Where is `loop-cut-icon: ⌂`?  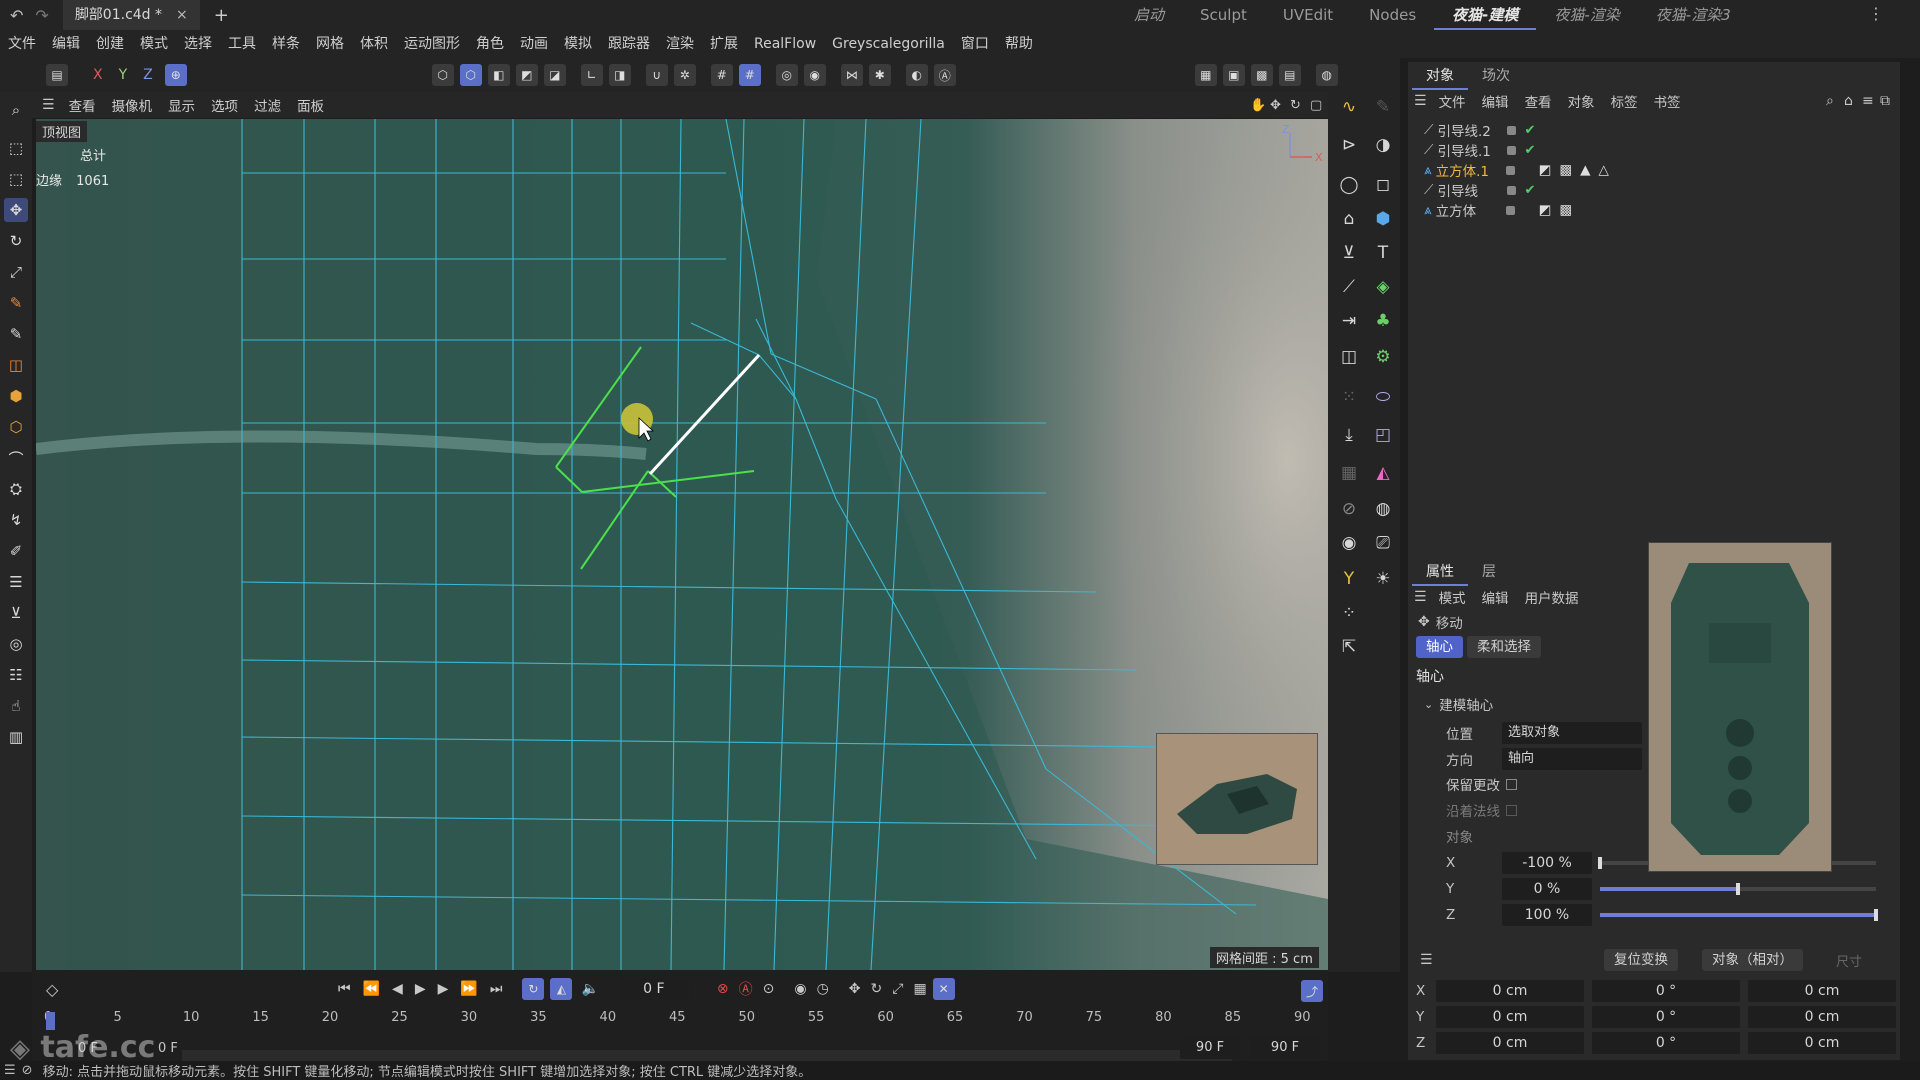 loop-cut-icon: ⌂ is located at coordinates (1349, 219).